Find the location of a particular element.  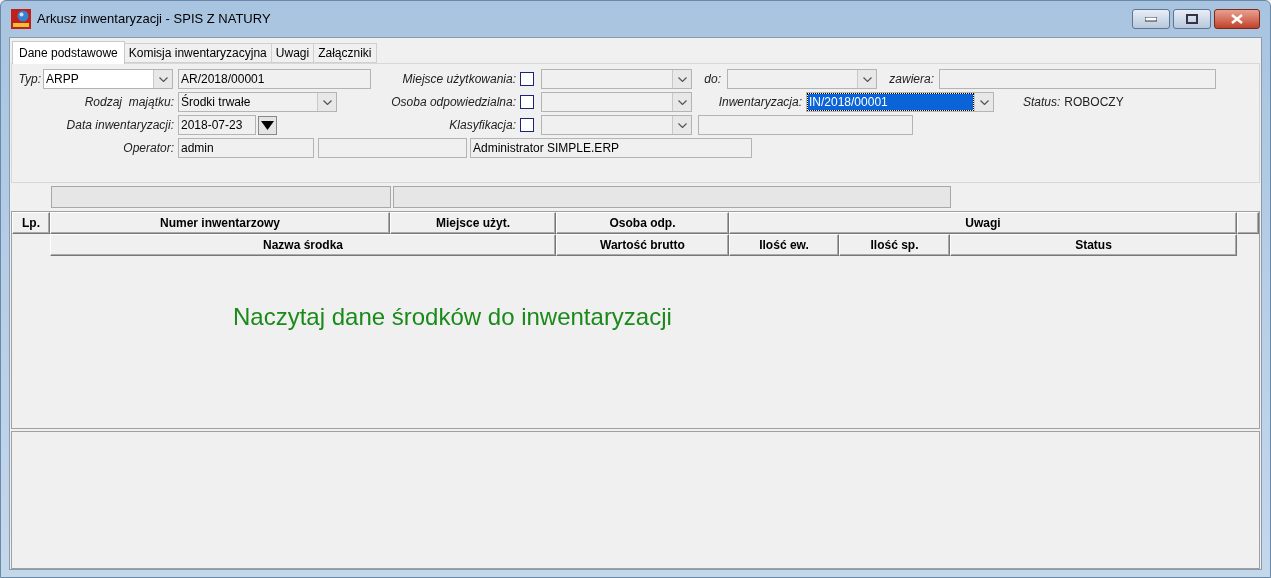

restore-icon is located at coordinates (1192, 19).